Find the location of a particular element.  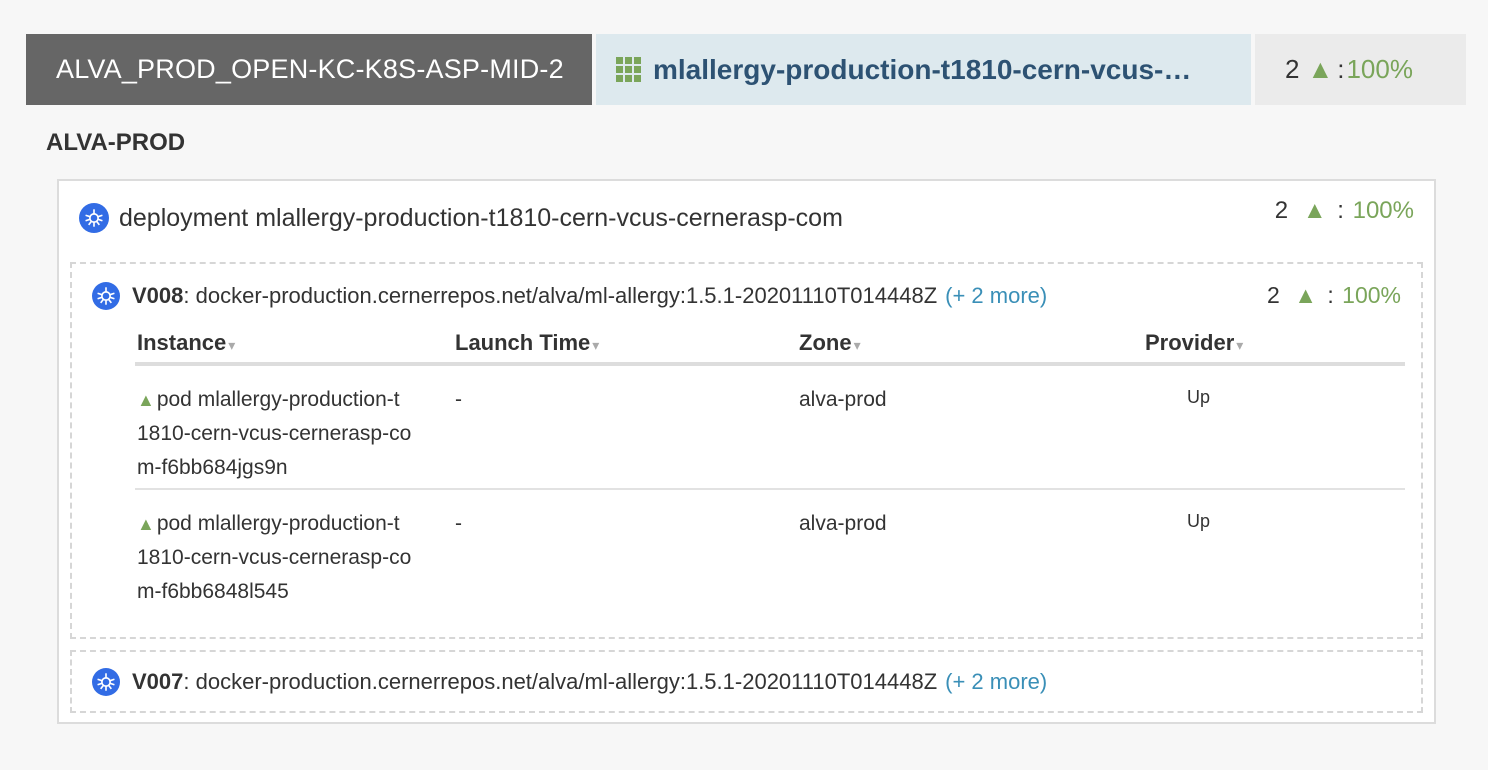

version-health-percent: 100% is located at coordinates (1371, 295).